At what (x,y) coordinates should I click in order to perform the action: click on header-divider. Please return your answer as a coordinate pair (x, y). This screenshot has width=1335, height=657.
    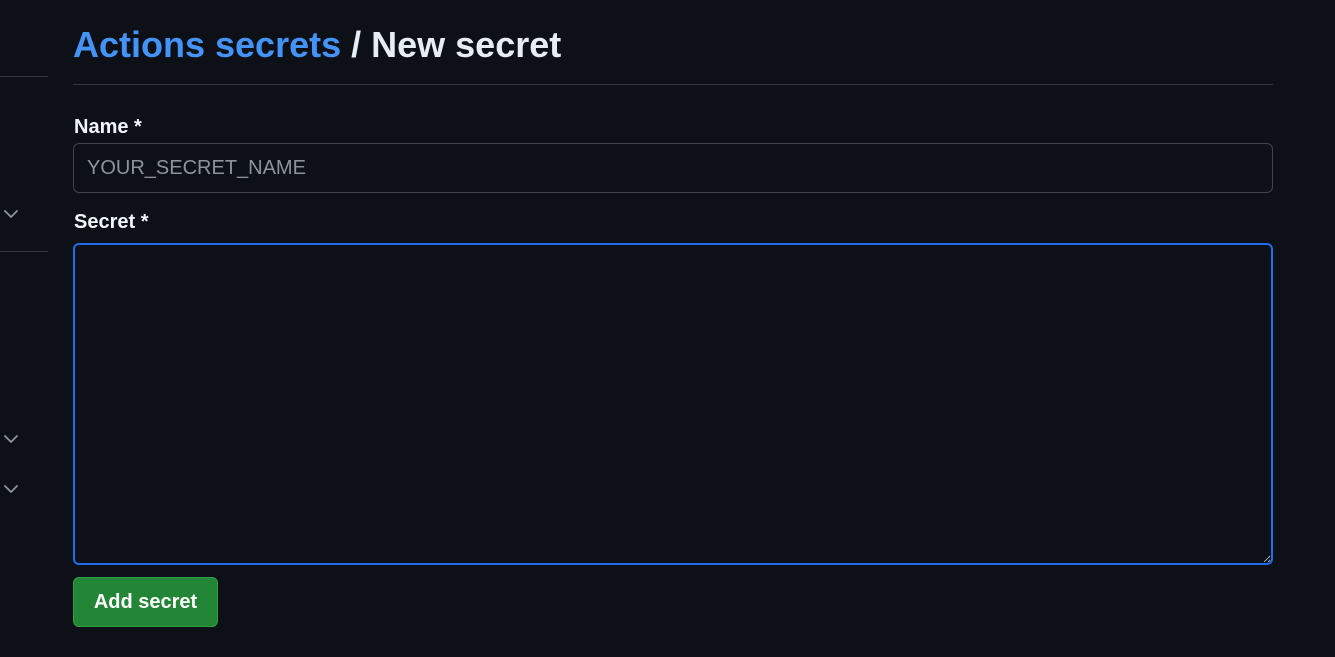
    Looking at the image, I should click on (673, 84).